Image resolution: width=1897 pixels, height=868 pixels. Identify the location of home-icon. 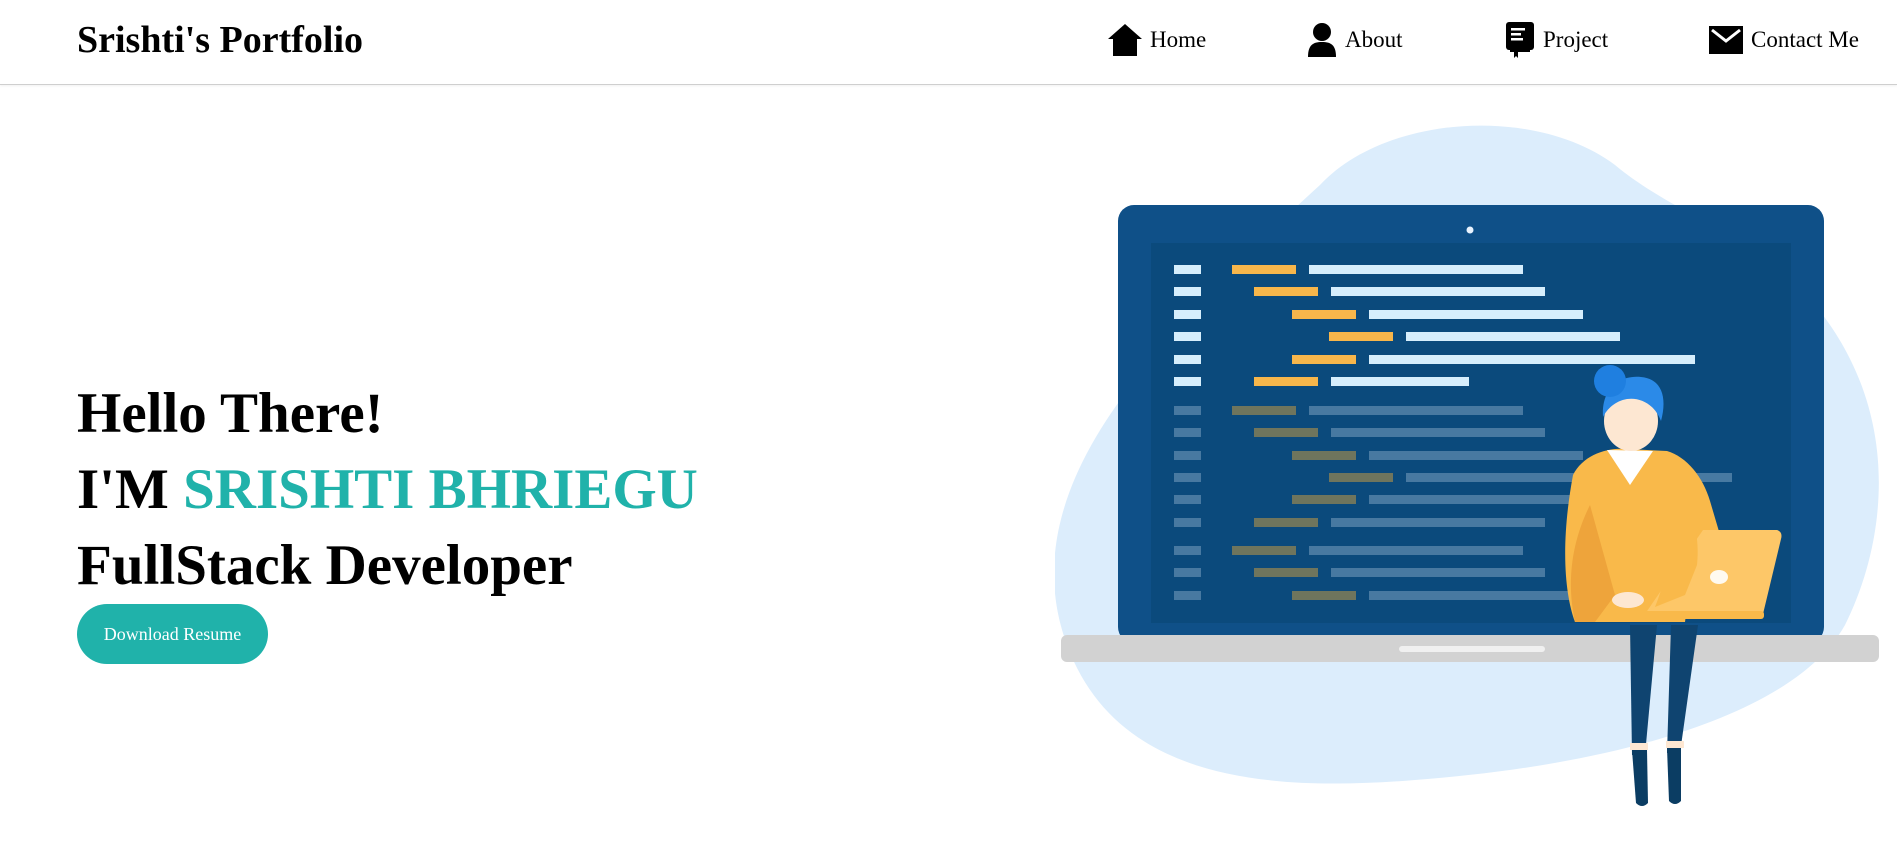
(1125, 40).